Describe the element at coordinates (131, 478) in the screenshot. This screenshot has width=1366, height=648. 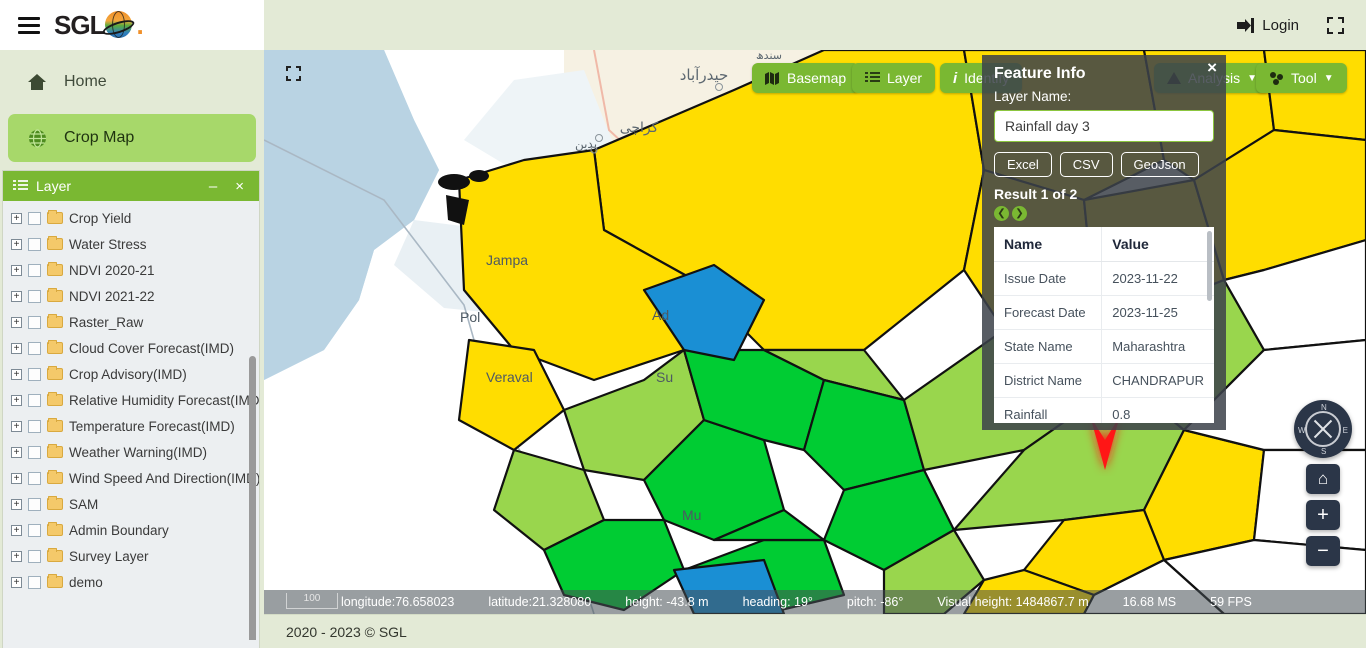
I see `layer-tree-item: + Wind Speed And Direction(IMD)` at that location.